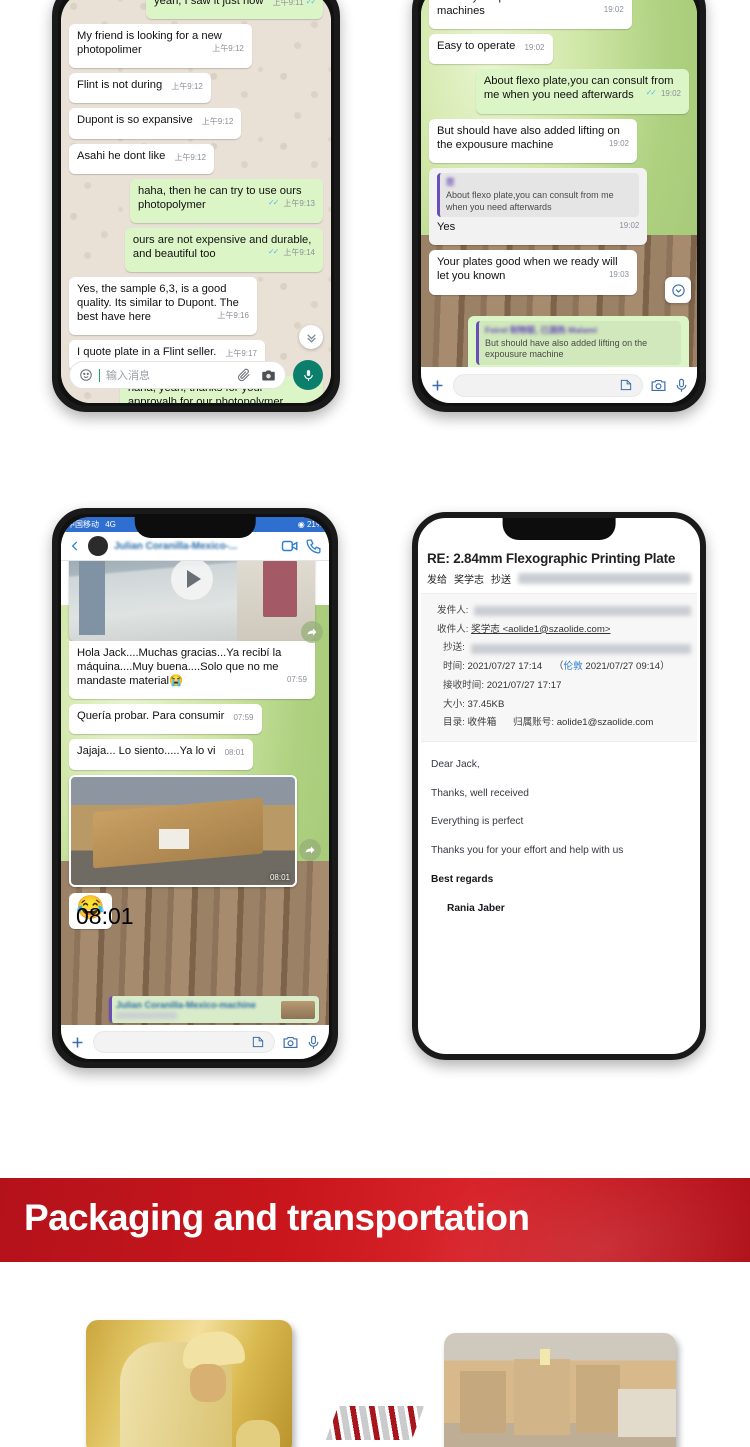 Image resolution: width=750 pixels, height=1447 pixels. What do you see at coordinates (161, 754) in the screenshot?
I see `chat-bubble-incoming: Jajaja... Lo siento.....Ya lo vi 08:01` at bounding box center [161, 754].